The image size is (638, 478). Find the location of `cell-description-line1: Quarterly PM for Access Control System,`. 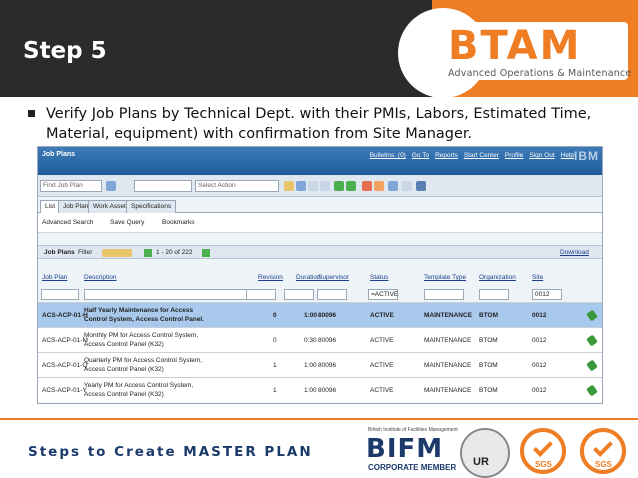

cell-description-line1: Quarterly PM for Access Control System, is located at coordinates (143, 360).